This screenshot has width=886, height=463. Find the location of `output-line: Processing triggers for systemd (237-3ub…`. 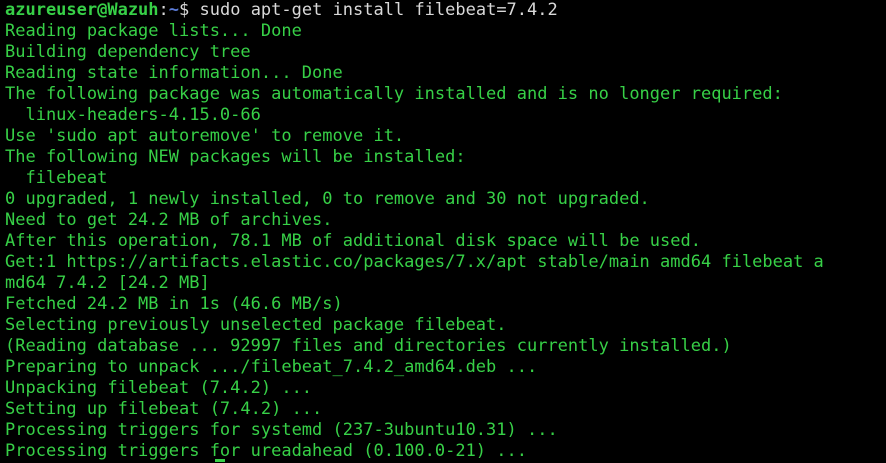

output-line: Processing triggers for systemd (237-3ub… is located at coordinates (281, 430).